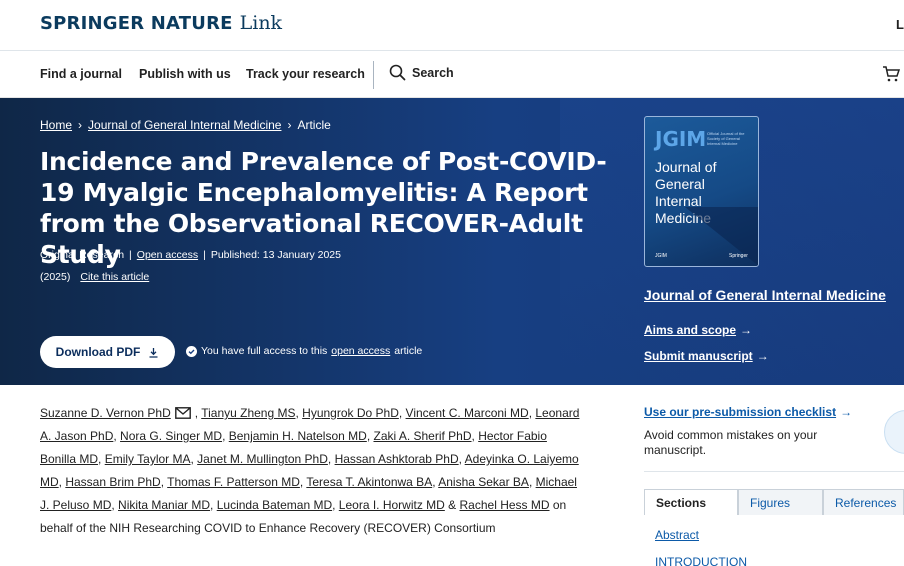 This screenshot has height=566, width=904. I want to click on open-access-link: Open access, so click(167, 255).